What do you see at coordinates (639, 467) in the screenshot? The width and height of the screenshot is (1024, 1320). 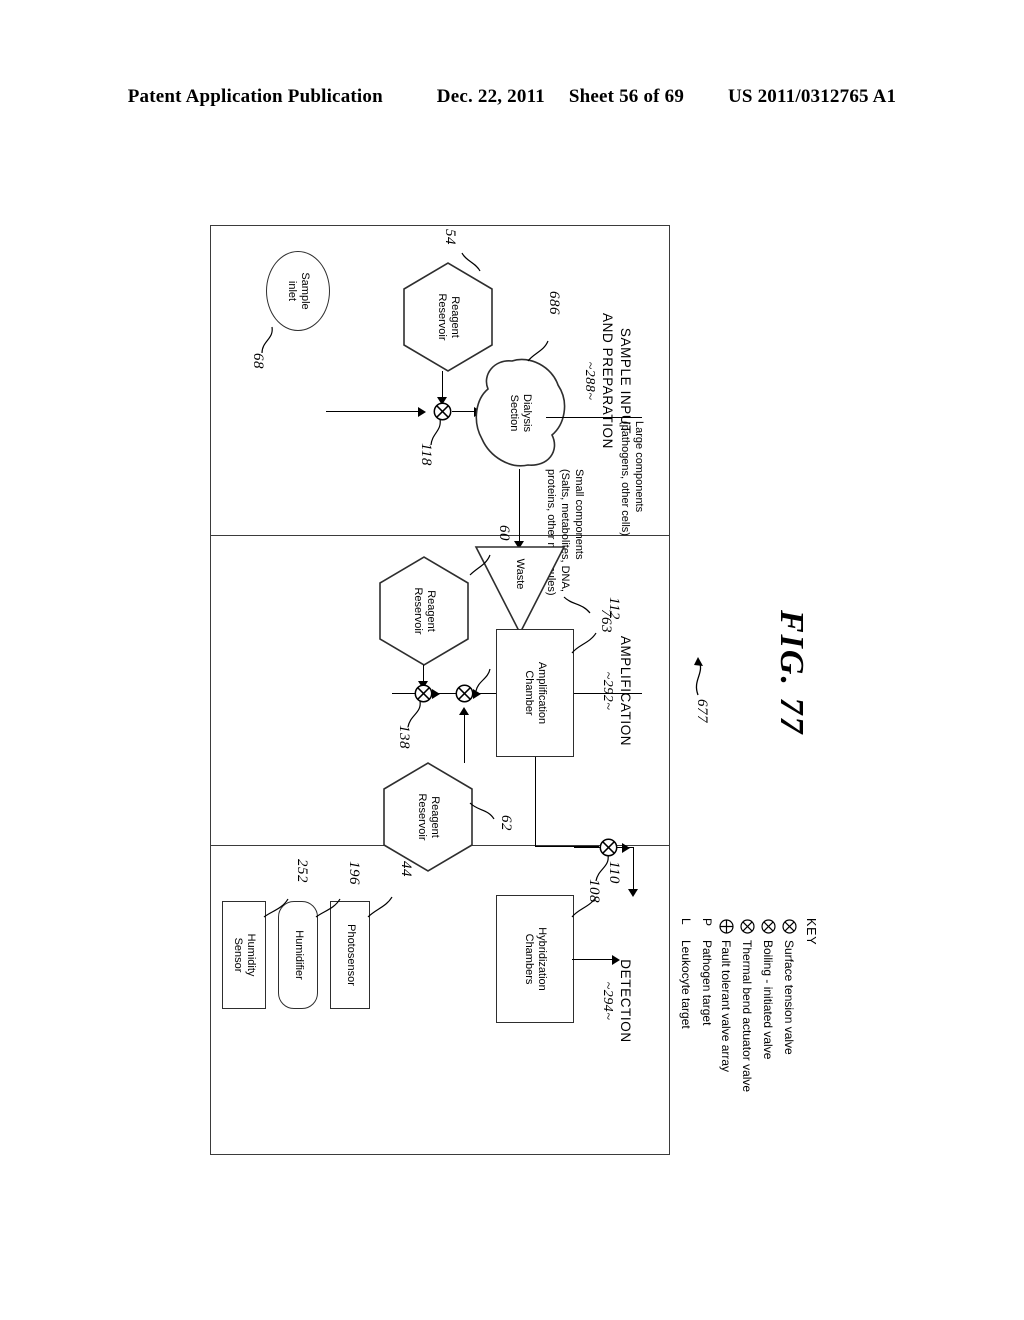 I see `large-components-line1: Large components` at bounding box center [639, 467].